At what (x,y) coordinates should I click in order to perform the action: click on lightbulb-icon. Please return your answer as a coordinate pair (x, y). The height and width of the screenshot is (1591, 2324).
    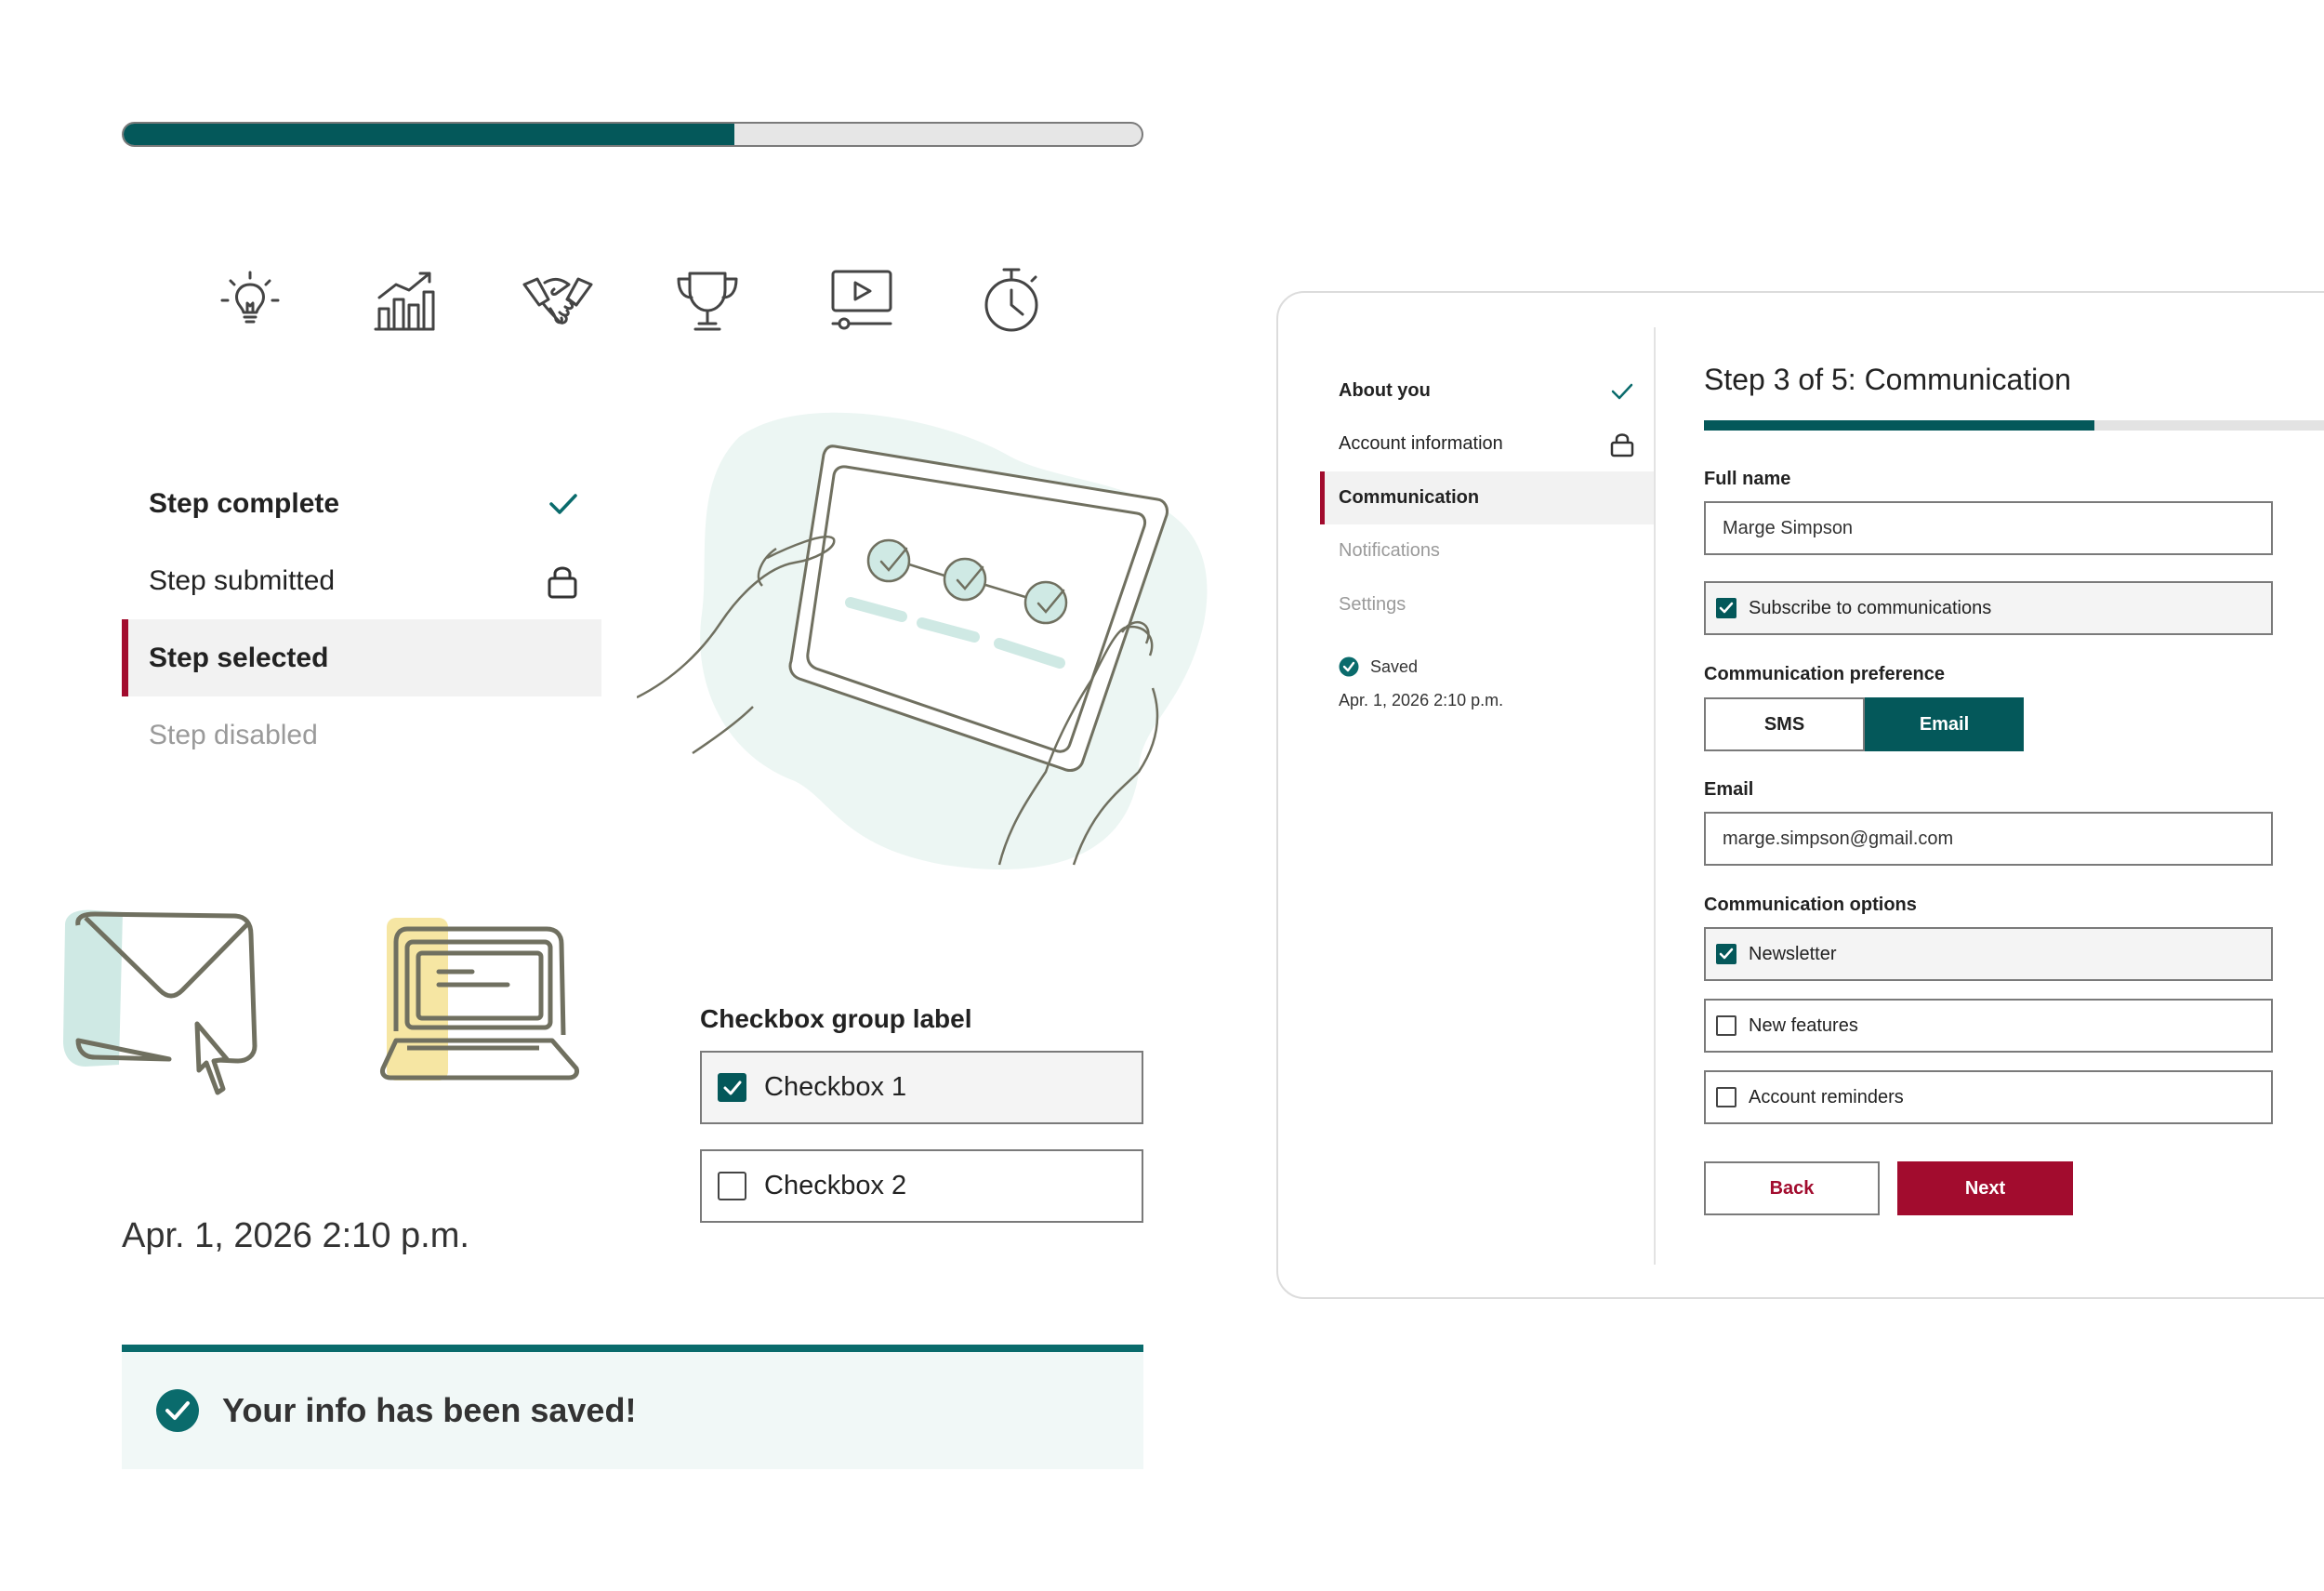
    Looking at the image, I should click on (250, 298).